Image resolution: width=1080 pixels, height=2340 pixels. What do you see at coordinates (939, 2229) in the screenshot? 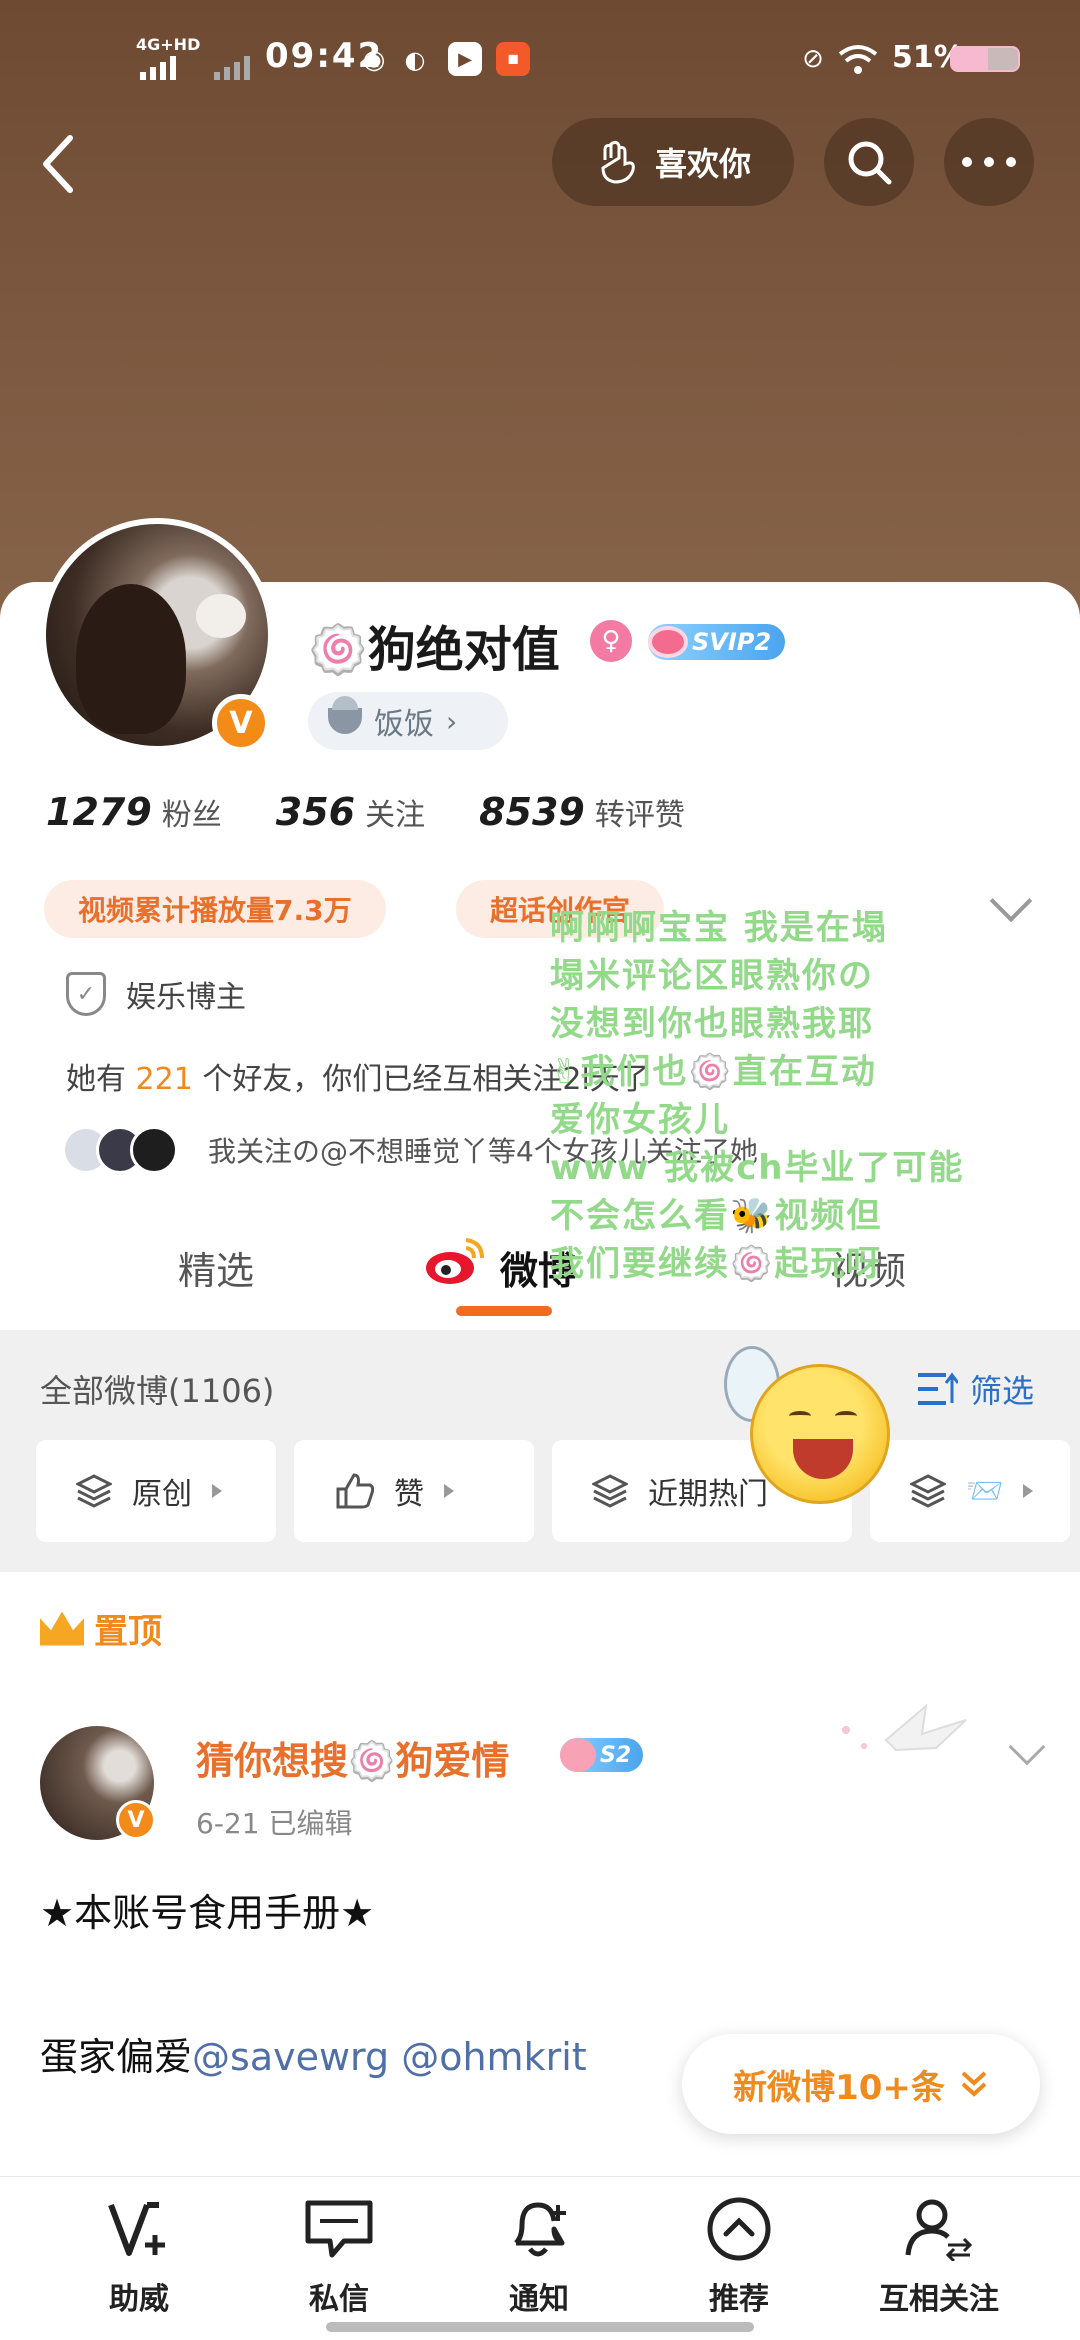
I see `mutual-follow-icon` at bounding box center [939, 2229].